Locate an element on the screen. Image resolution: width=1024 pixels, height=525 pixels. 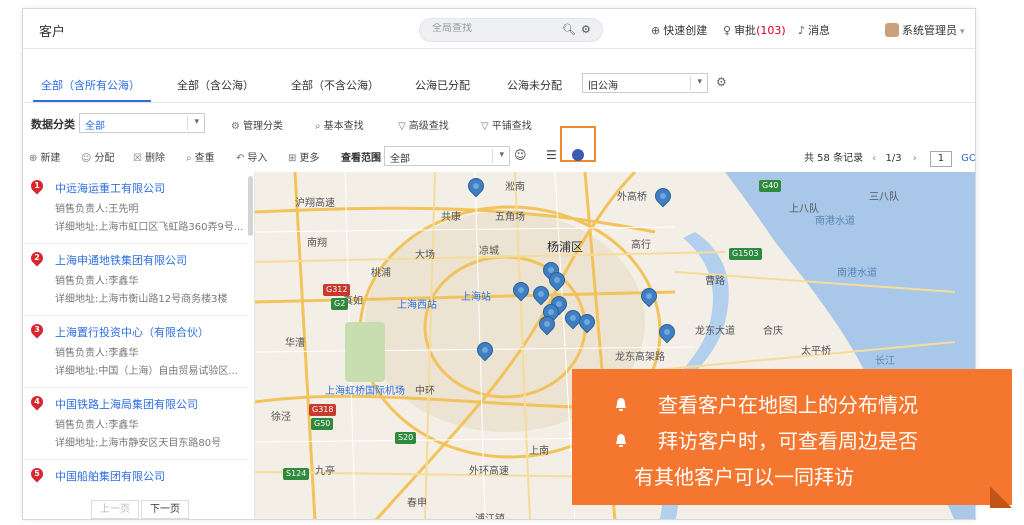
customer-name: 中国船舶集团有限公司 is located at coordinates (110, 476).